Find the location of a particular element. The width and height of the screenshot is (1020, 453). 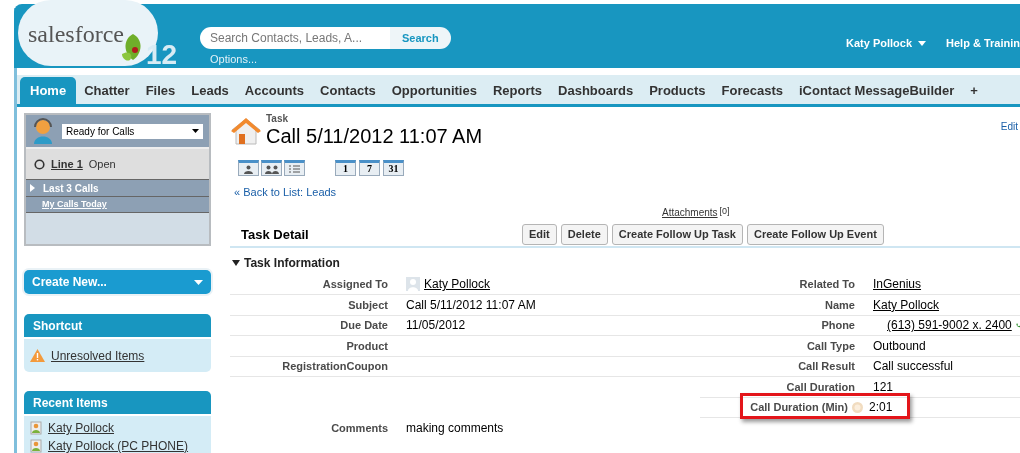

nav-tab: Leads is located at coordinates (210, 90).